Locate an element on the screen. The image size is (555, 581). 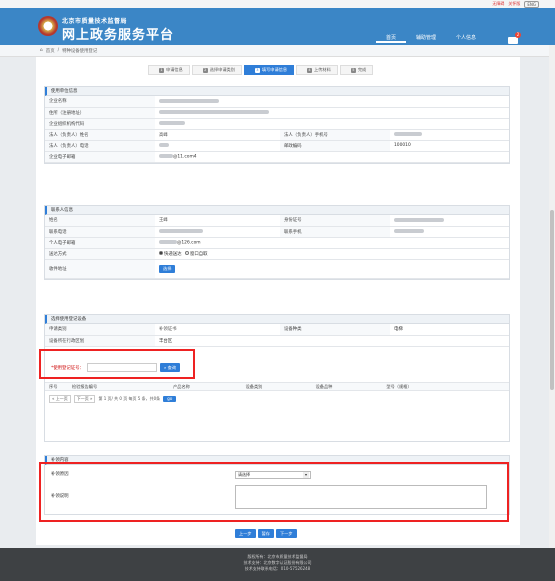
org-code-label: 企业组织机构代码 is located at coordinates (100, 124).